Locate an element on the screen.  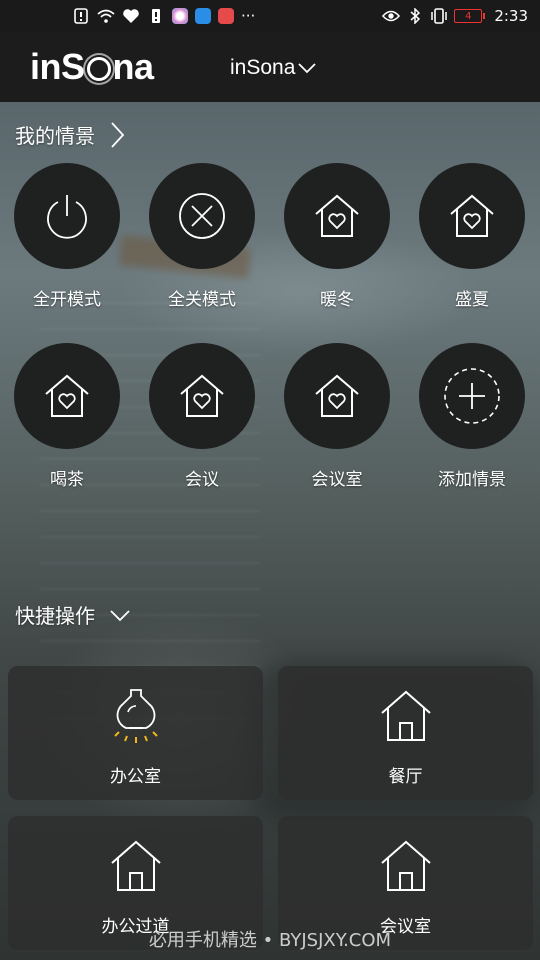
add-scene-button is located at coordinates (472, 396).